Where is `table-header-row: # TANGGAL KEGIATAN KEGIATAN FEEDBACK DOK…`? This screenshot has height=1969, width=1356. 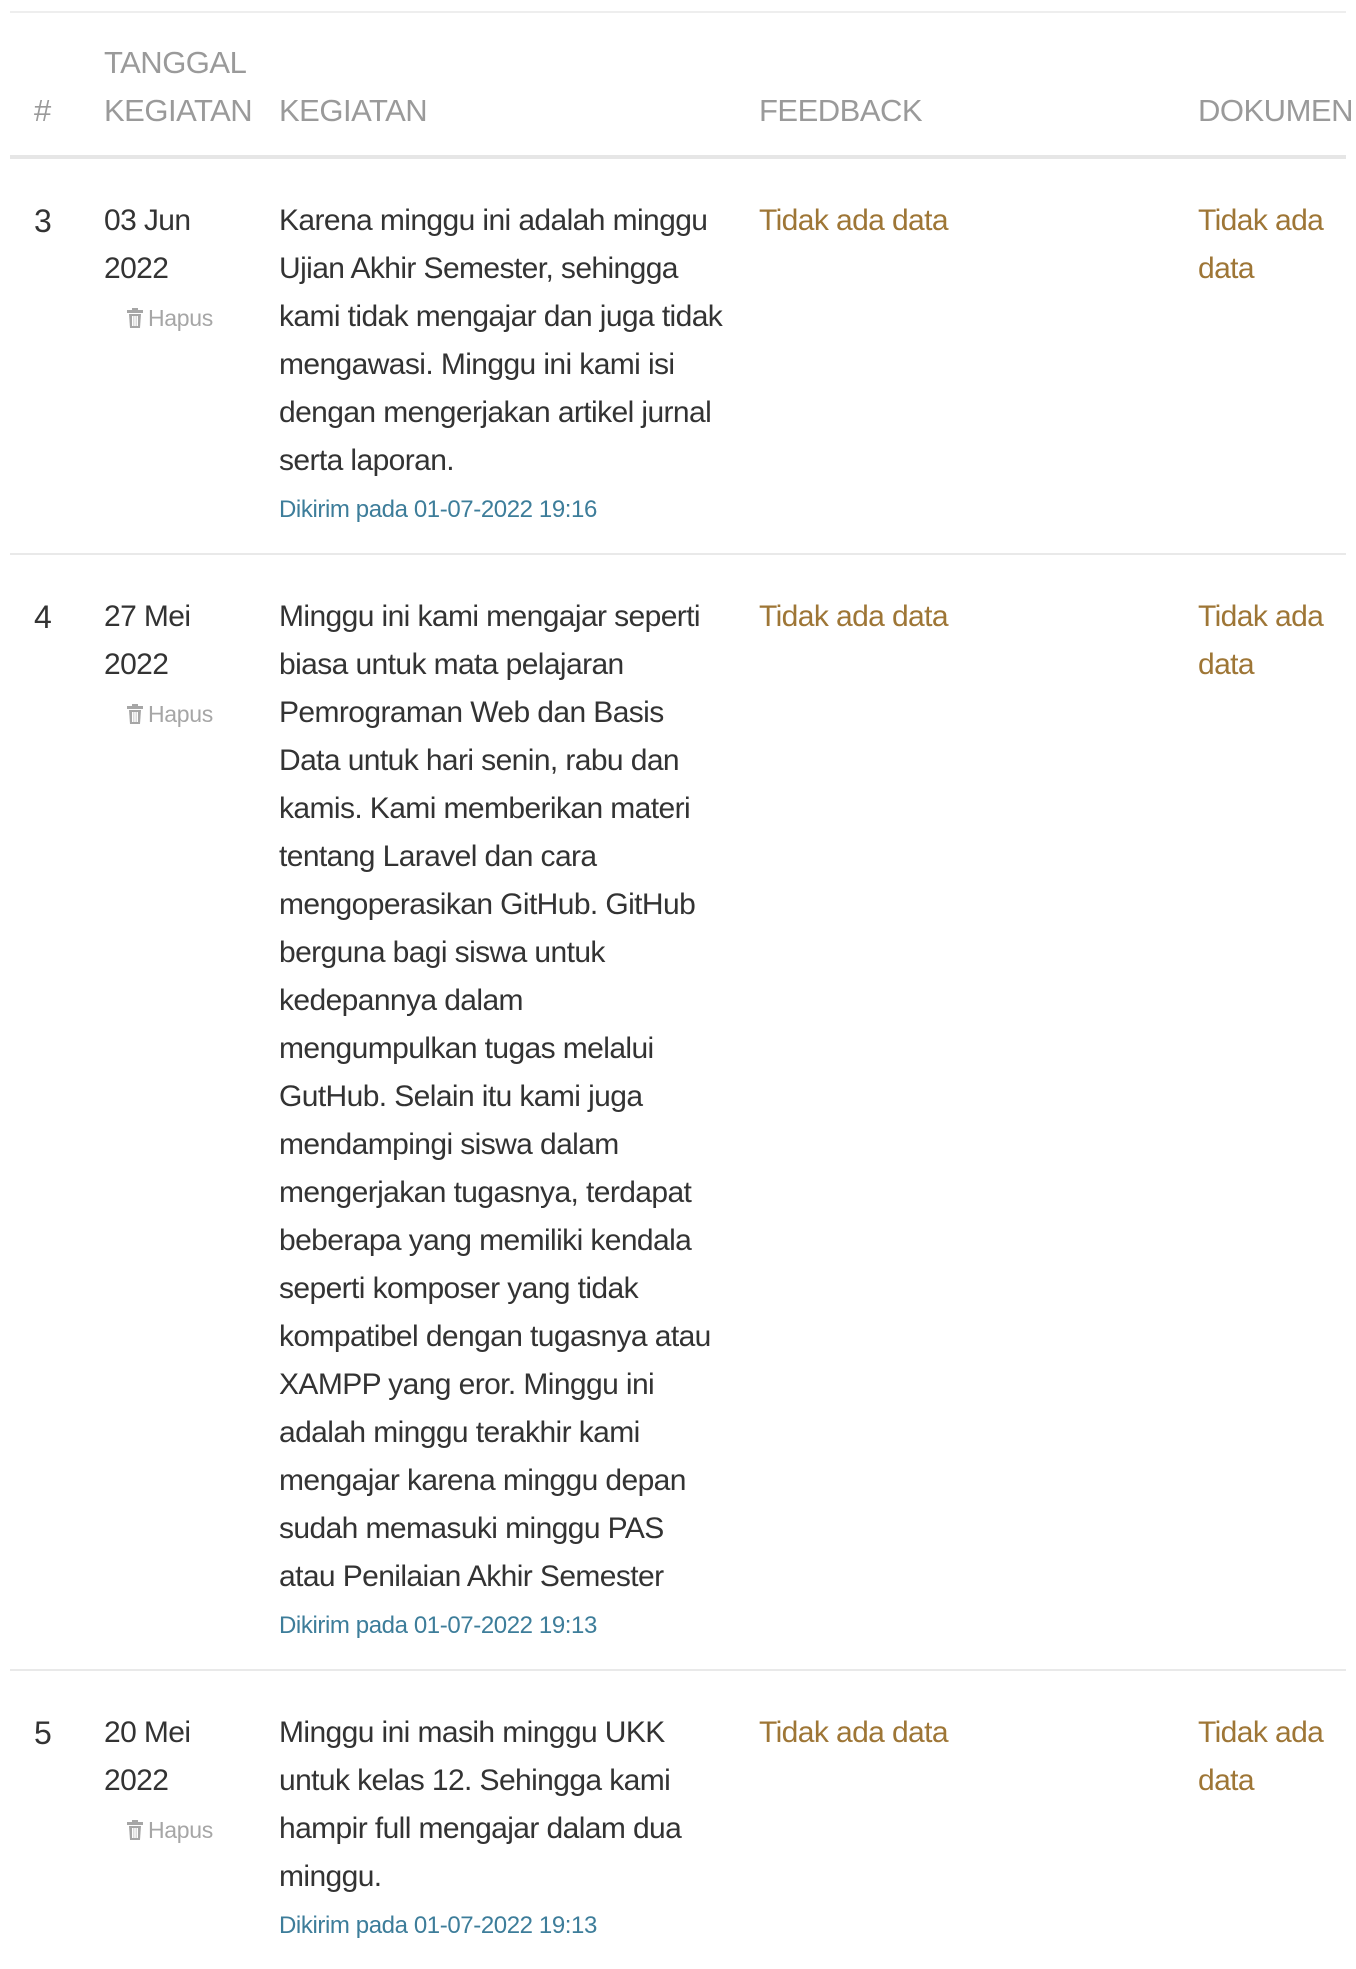 table-header-row: # TANGGAL KEGIATAN KEGIATAN FEEDBACK DOK… is located at coordinates (681, 86).